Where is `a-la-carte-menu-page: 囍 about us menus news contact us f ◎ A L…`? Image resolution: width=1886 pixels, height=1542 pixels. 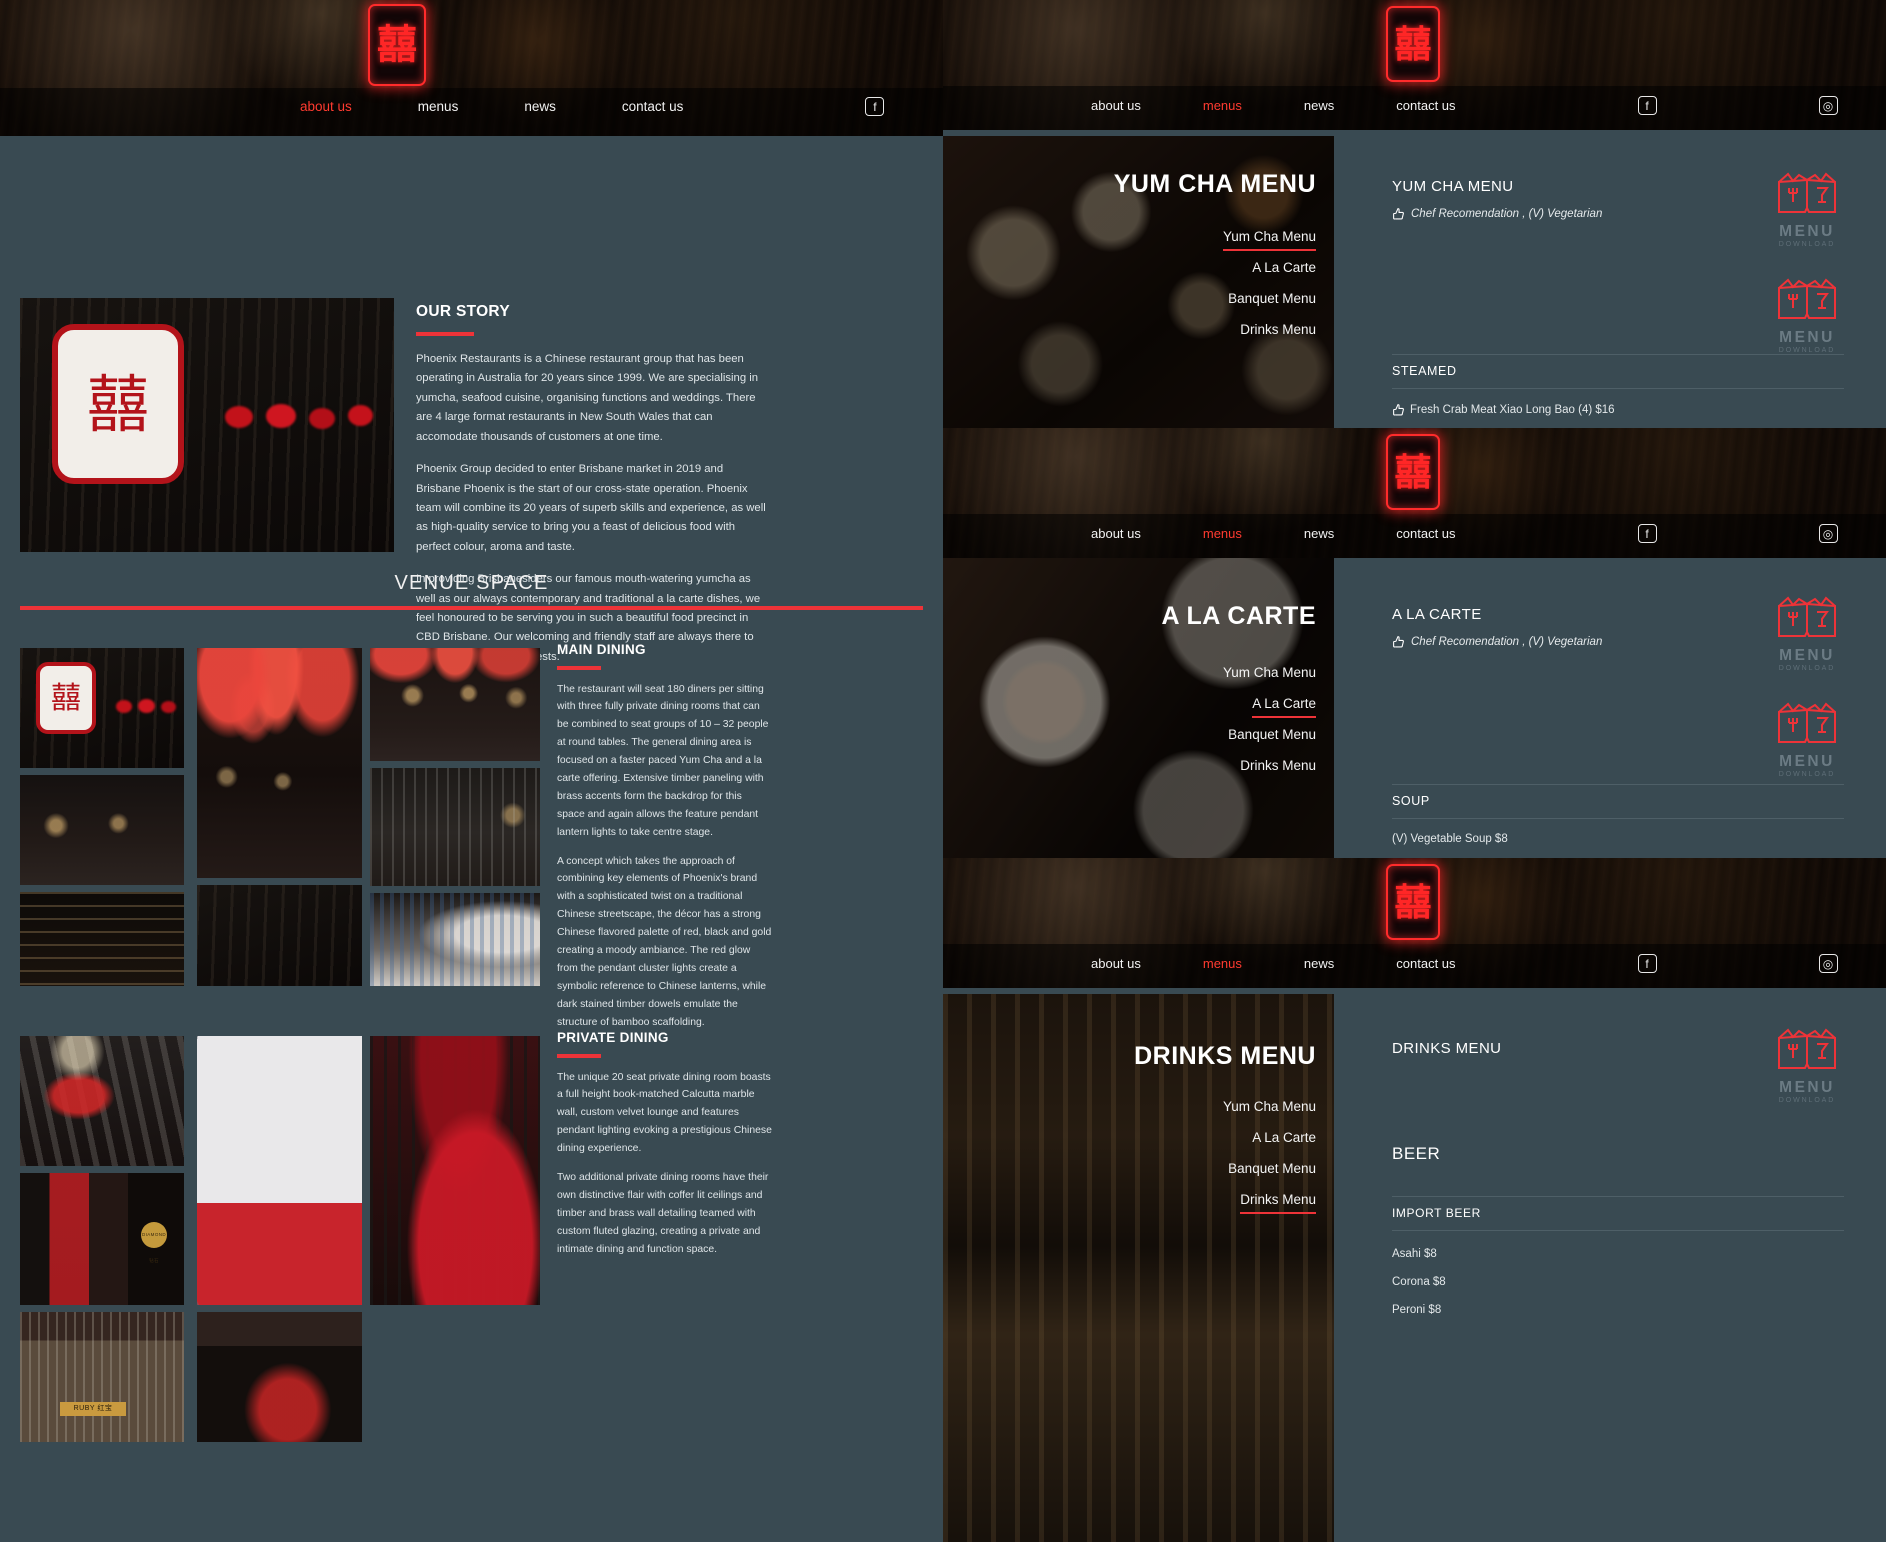 a-la-carte-menu-page: 囍 about us menus news contact us f ◎ A L… is located at coordinates (1414, 643).